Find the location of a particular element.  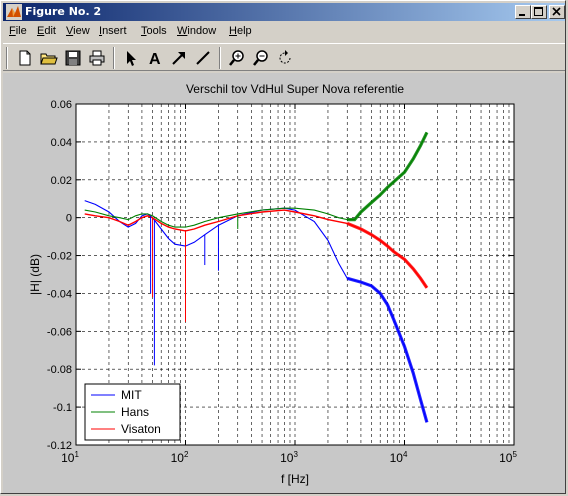

toolbar-grip is located at coordinates (7, 58).